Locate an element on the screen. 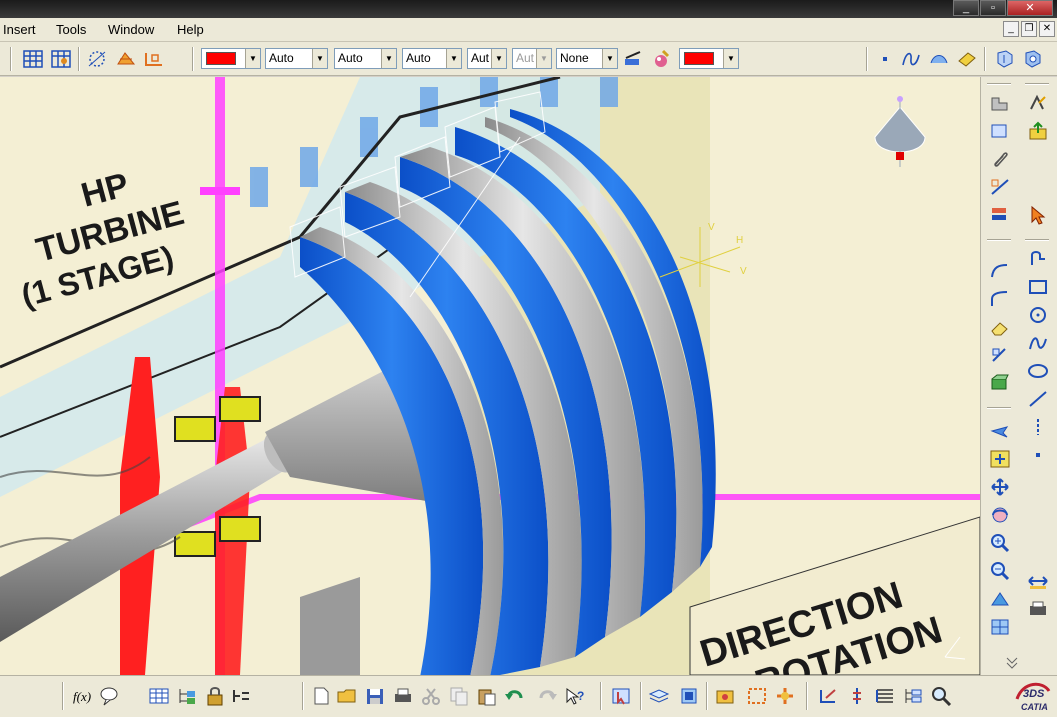  hide-show-icon is located at coordinates (689, 696).